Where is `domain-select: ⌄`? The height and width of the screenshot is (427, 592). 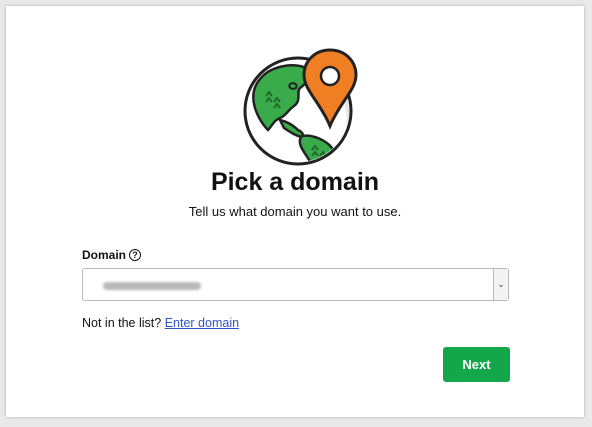 domain-select: ⌄ is located at coordinates (295, 284).